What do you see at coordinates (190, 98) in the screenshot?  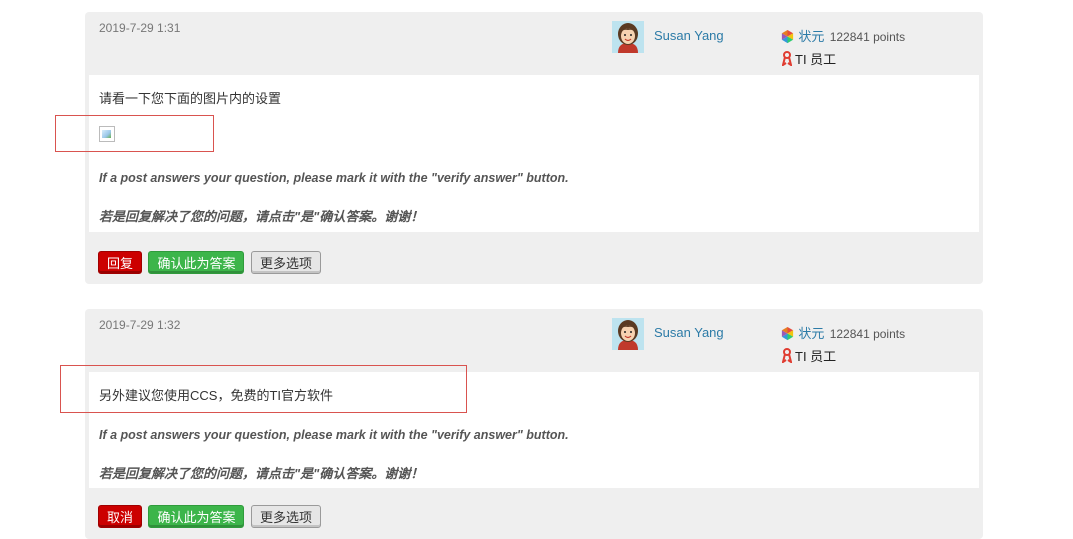 I see `post-text: 请看一下您下面的图片内的设置` at bounding box center [190, 98].